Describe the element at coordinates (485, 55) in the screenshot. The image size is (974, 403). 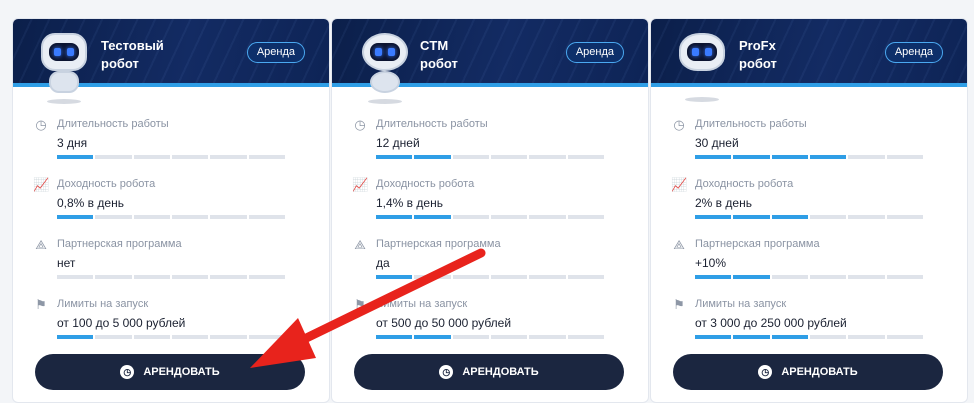
I see `card-title: CTM робот` at that location.